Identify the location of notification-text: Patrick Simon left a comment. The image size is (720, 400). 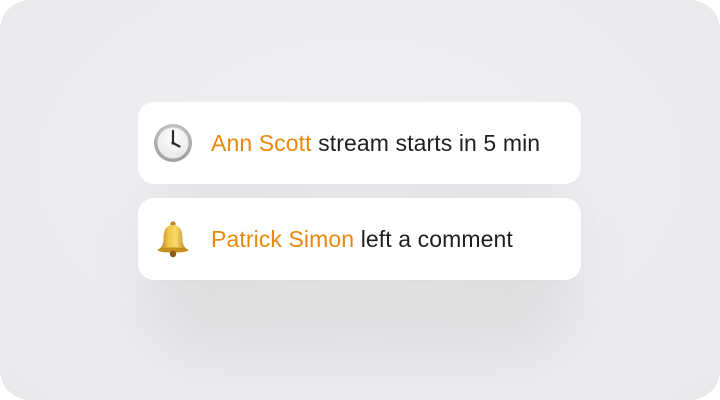
(362, 239).